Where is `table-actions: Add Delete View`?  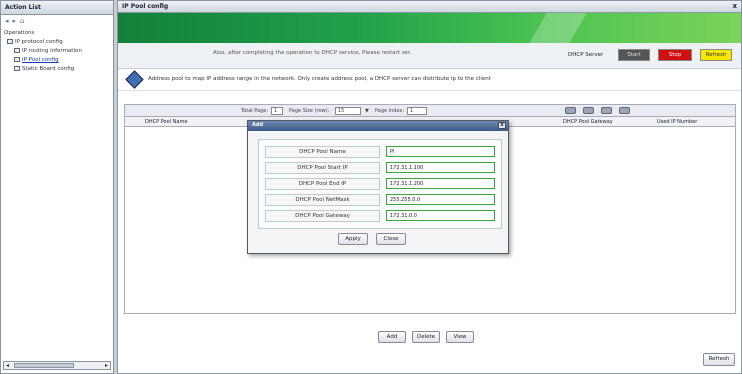
table-actions: Add Delete View is located at coordinates (426, 337).